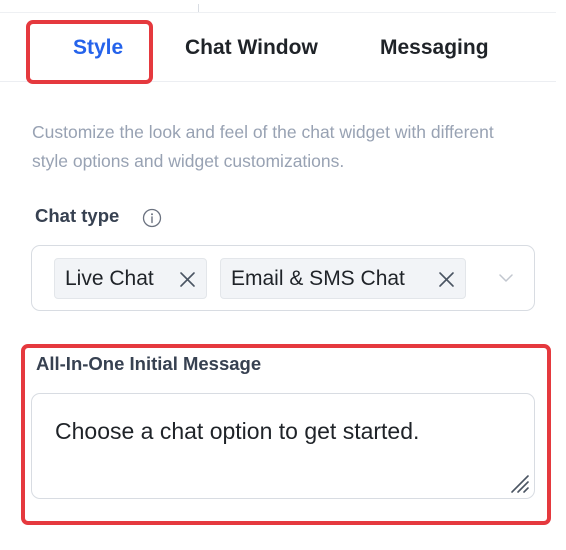 The height and width of the screenshot is (550, 566). I want to click on chip-live-chat: Live Chat, so click(130, 278).